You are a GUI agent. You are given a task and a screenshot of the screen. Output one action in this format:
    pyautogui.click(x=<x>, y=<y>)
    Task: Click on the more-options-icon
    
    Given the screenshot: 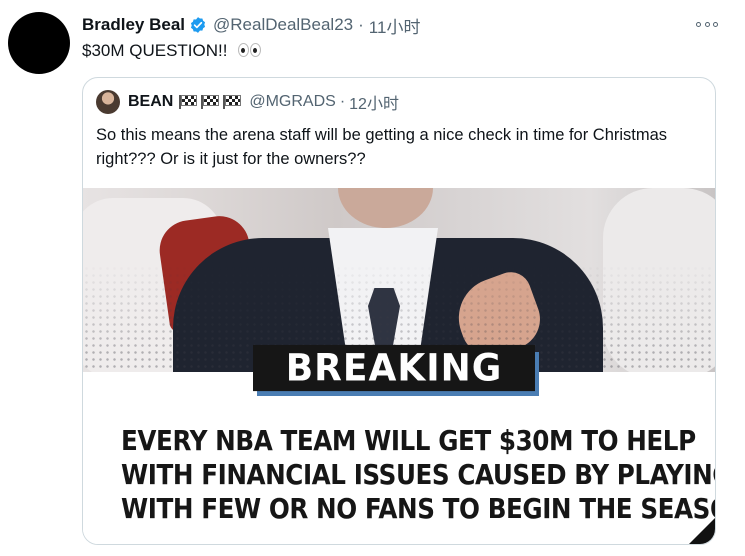 What is the action you would take?
    pyautogui.click(x=707, y=24)
    